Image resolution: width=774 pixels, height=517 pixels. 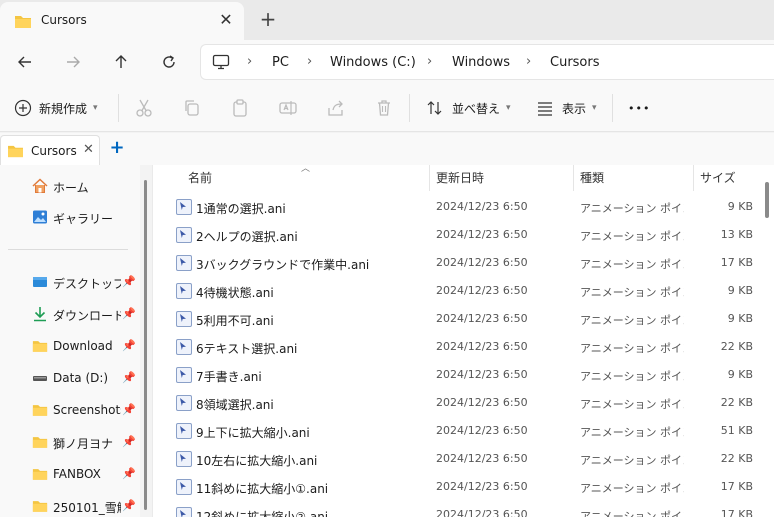 I want to click on gallery-icon, so click(x=40, y=217).